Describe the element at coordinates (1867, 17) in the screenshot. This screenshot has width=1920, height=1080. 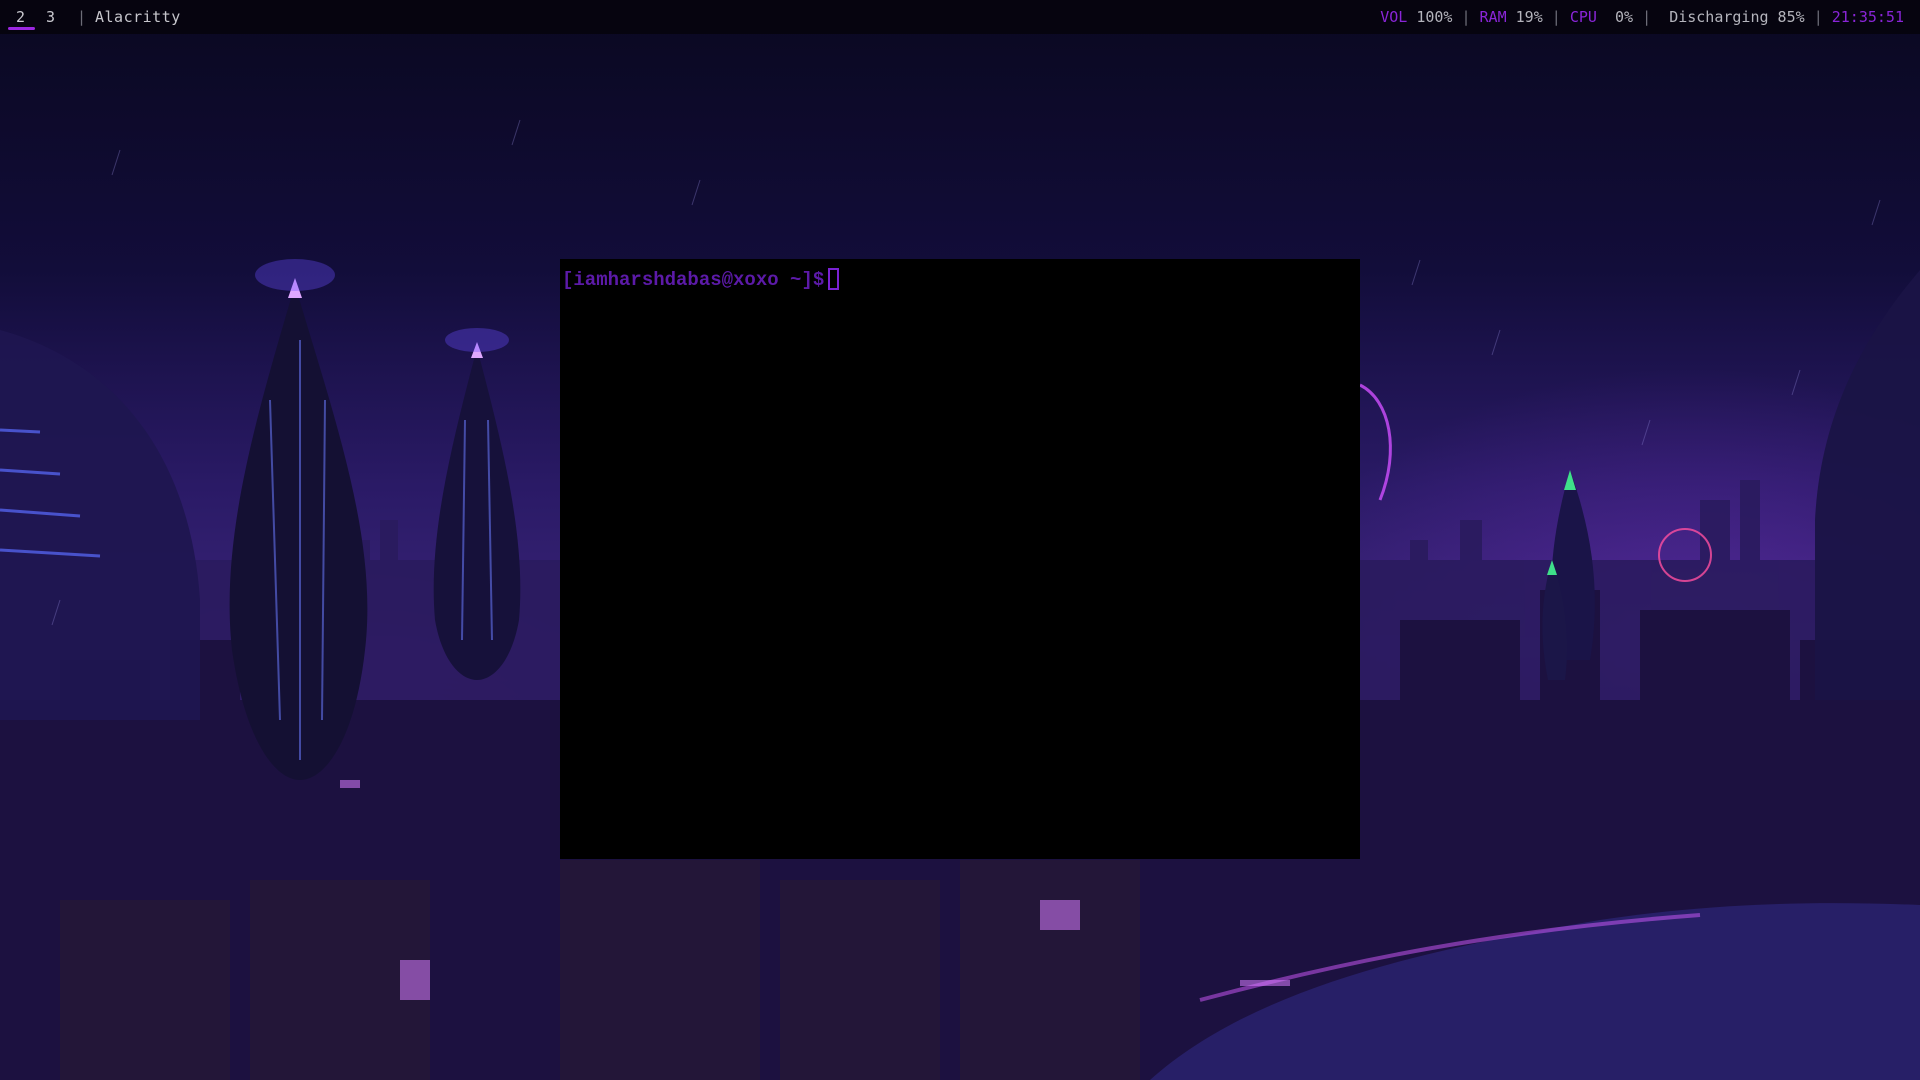
I see `clock: 21:35:51` at that location.